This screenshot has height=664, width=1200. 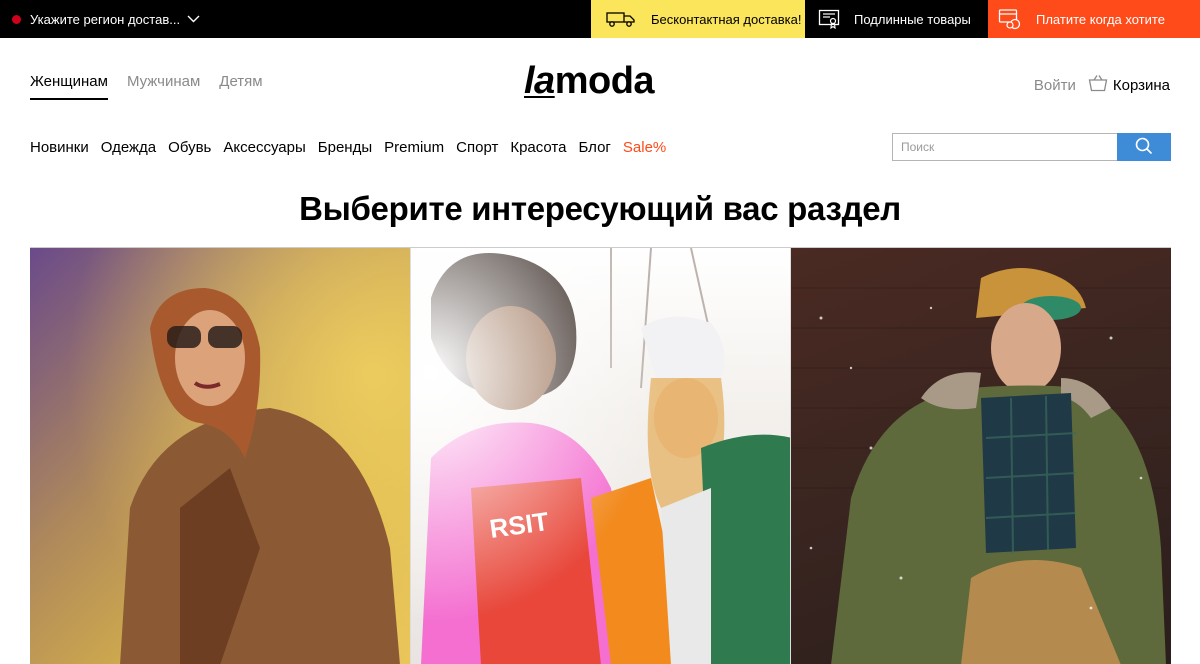 I want to click on basket-icon, so click(x=1100, y=85).